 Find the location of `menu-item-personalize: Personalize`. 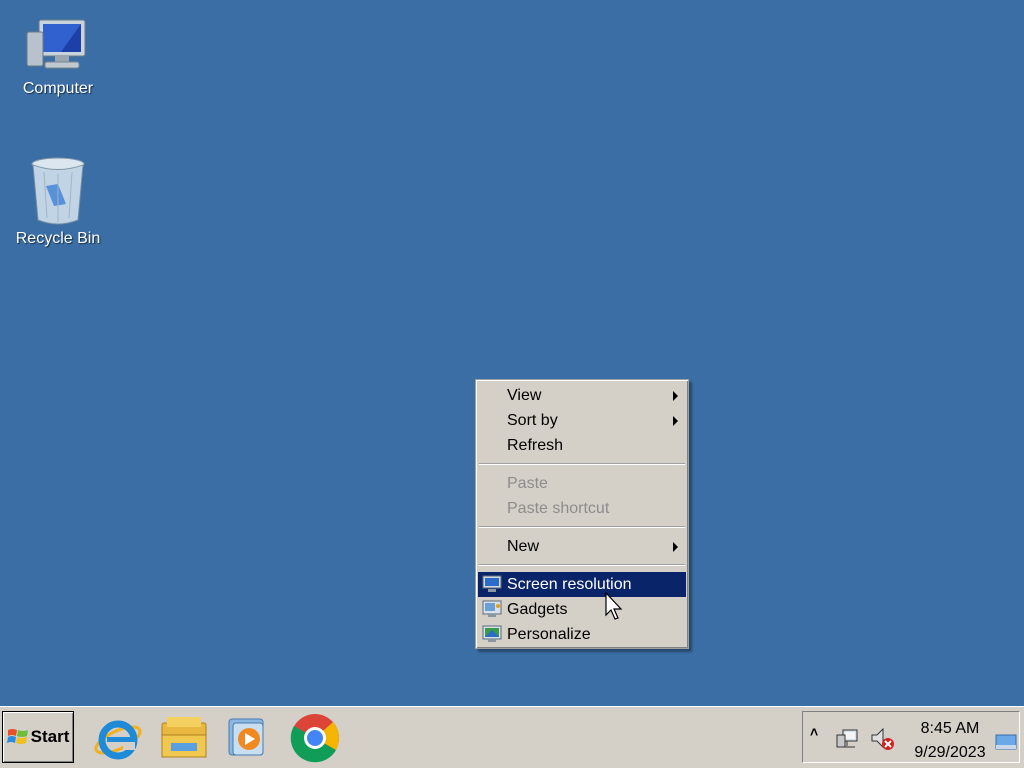

menu-item-personalize: Personalize is located at coordinates (582, 634).